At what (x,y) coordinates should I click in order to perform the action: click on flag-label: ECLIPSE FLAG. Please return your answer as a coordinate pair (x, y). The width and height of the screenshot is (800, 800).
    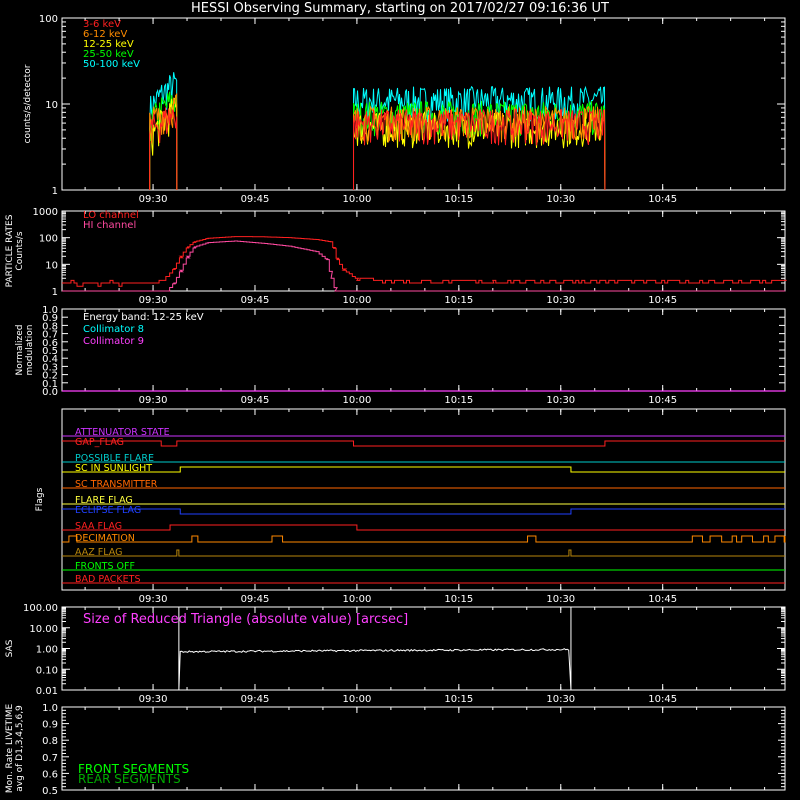
    Looking at the image, I should click on (108, 510).